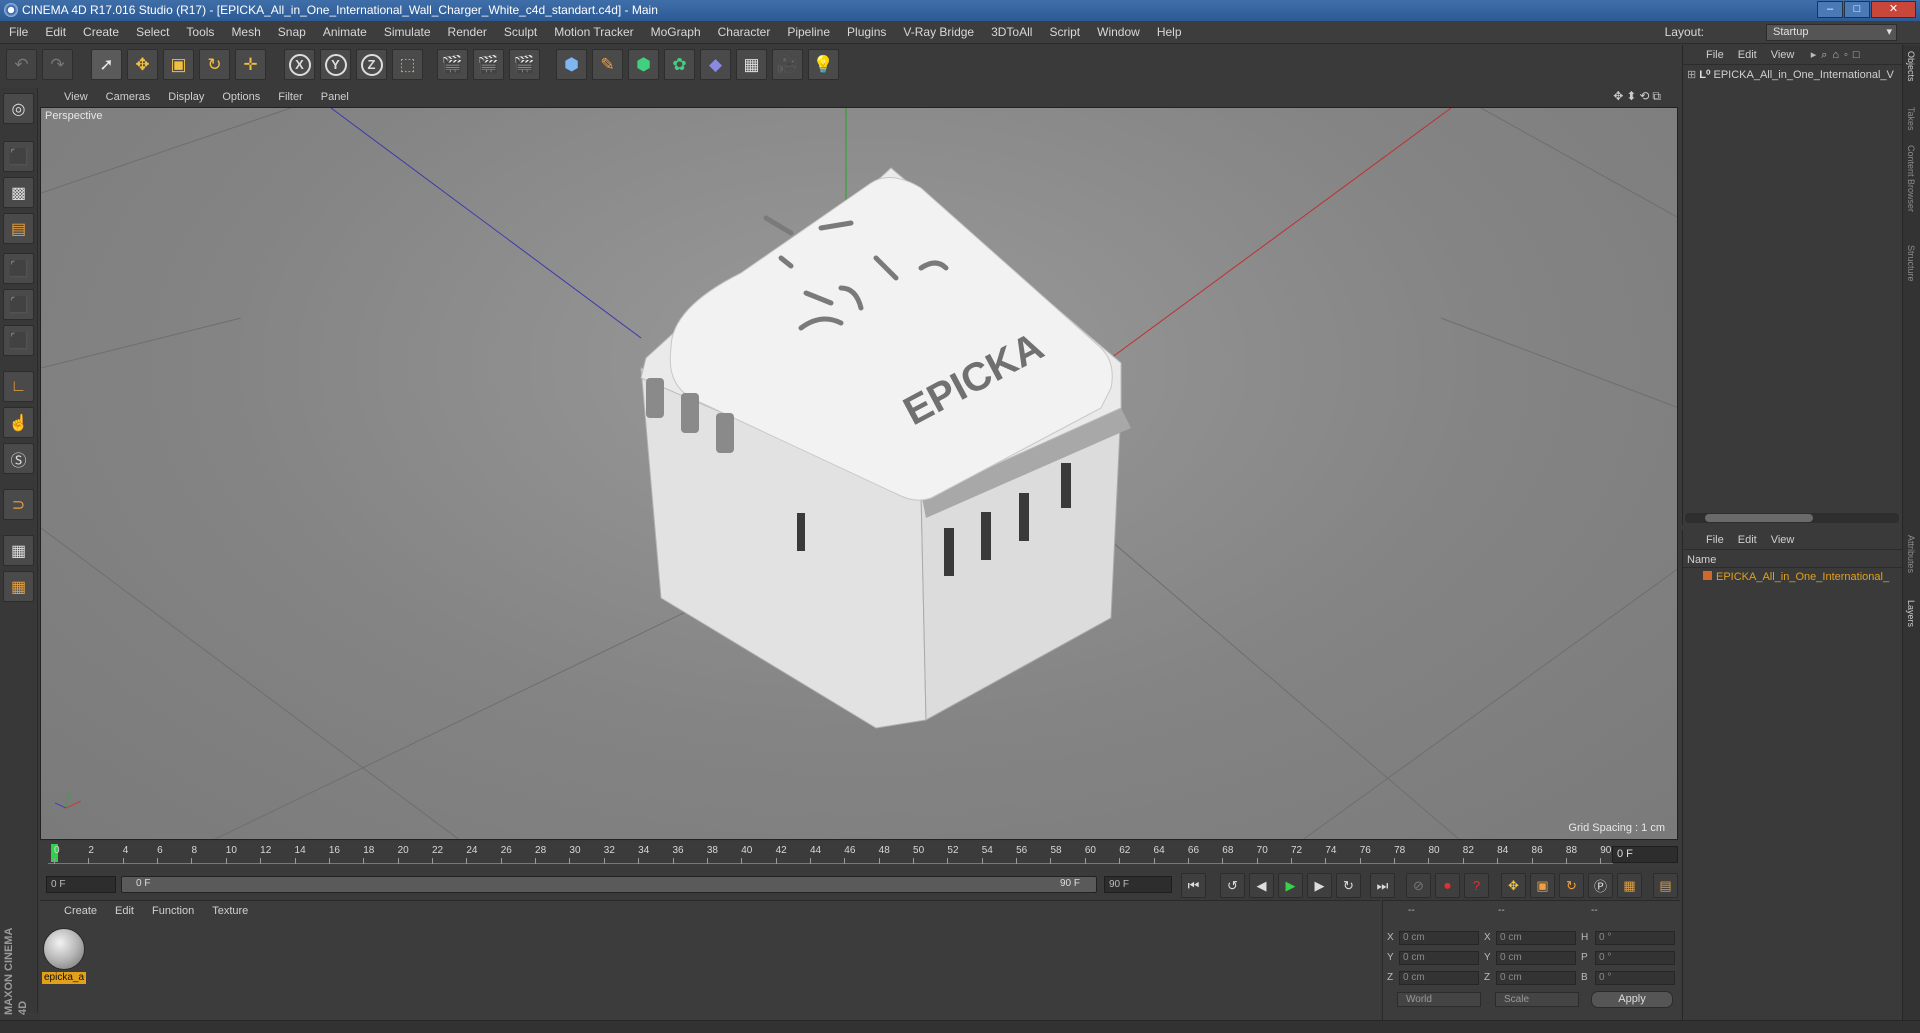 Image resolution: width=1920 pixels, height=1033 pixels. Describe the element at coordinates (1638, 96) in the screenshot. I see `viewport-nav-icons: ✥⬍⟲⧉` at that location.